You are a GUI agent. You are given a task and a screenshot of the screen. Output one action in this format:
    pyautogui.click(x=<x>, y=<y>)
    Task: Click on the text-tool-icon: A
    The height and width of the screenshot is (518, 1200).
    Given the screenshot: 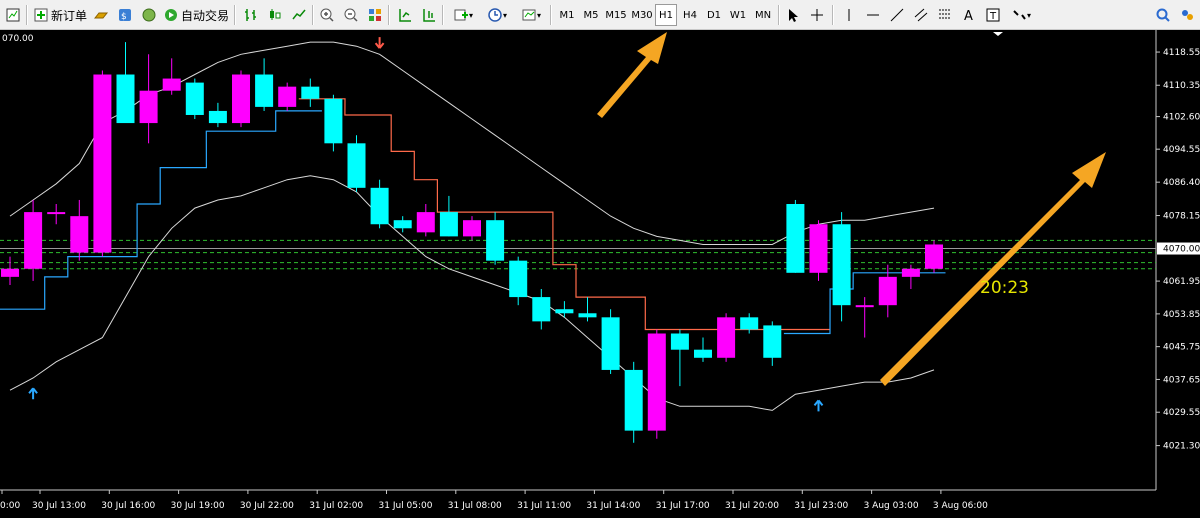 What is the action you would take?
    pyautogui.click(x=969, y=15)
    